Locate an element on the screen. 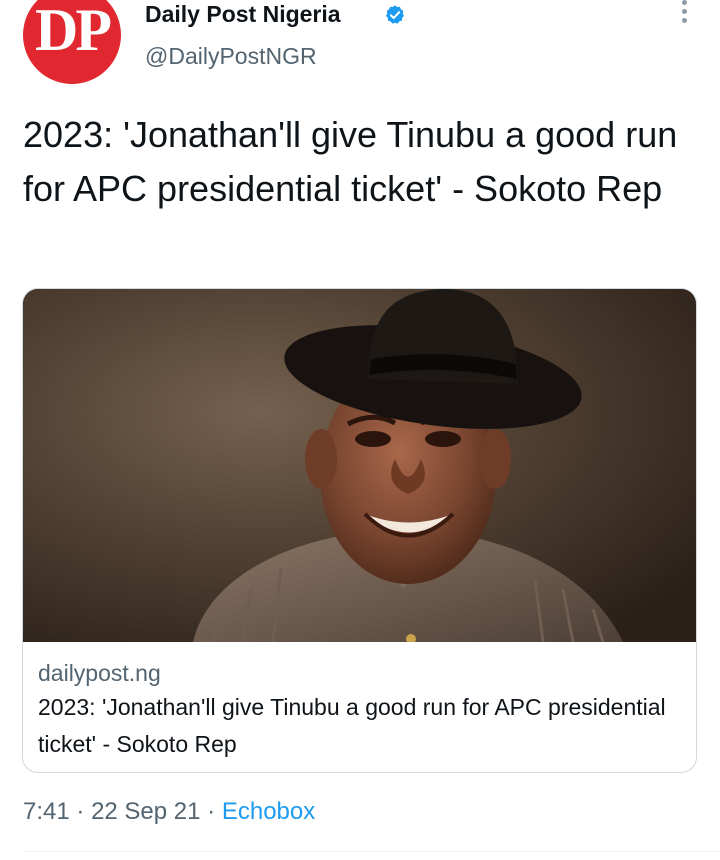  tweet-meta: 7:41 · 22 Sep 21 · Echobox is located at coordinates (169, 812).